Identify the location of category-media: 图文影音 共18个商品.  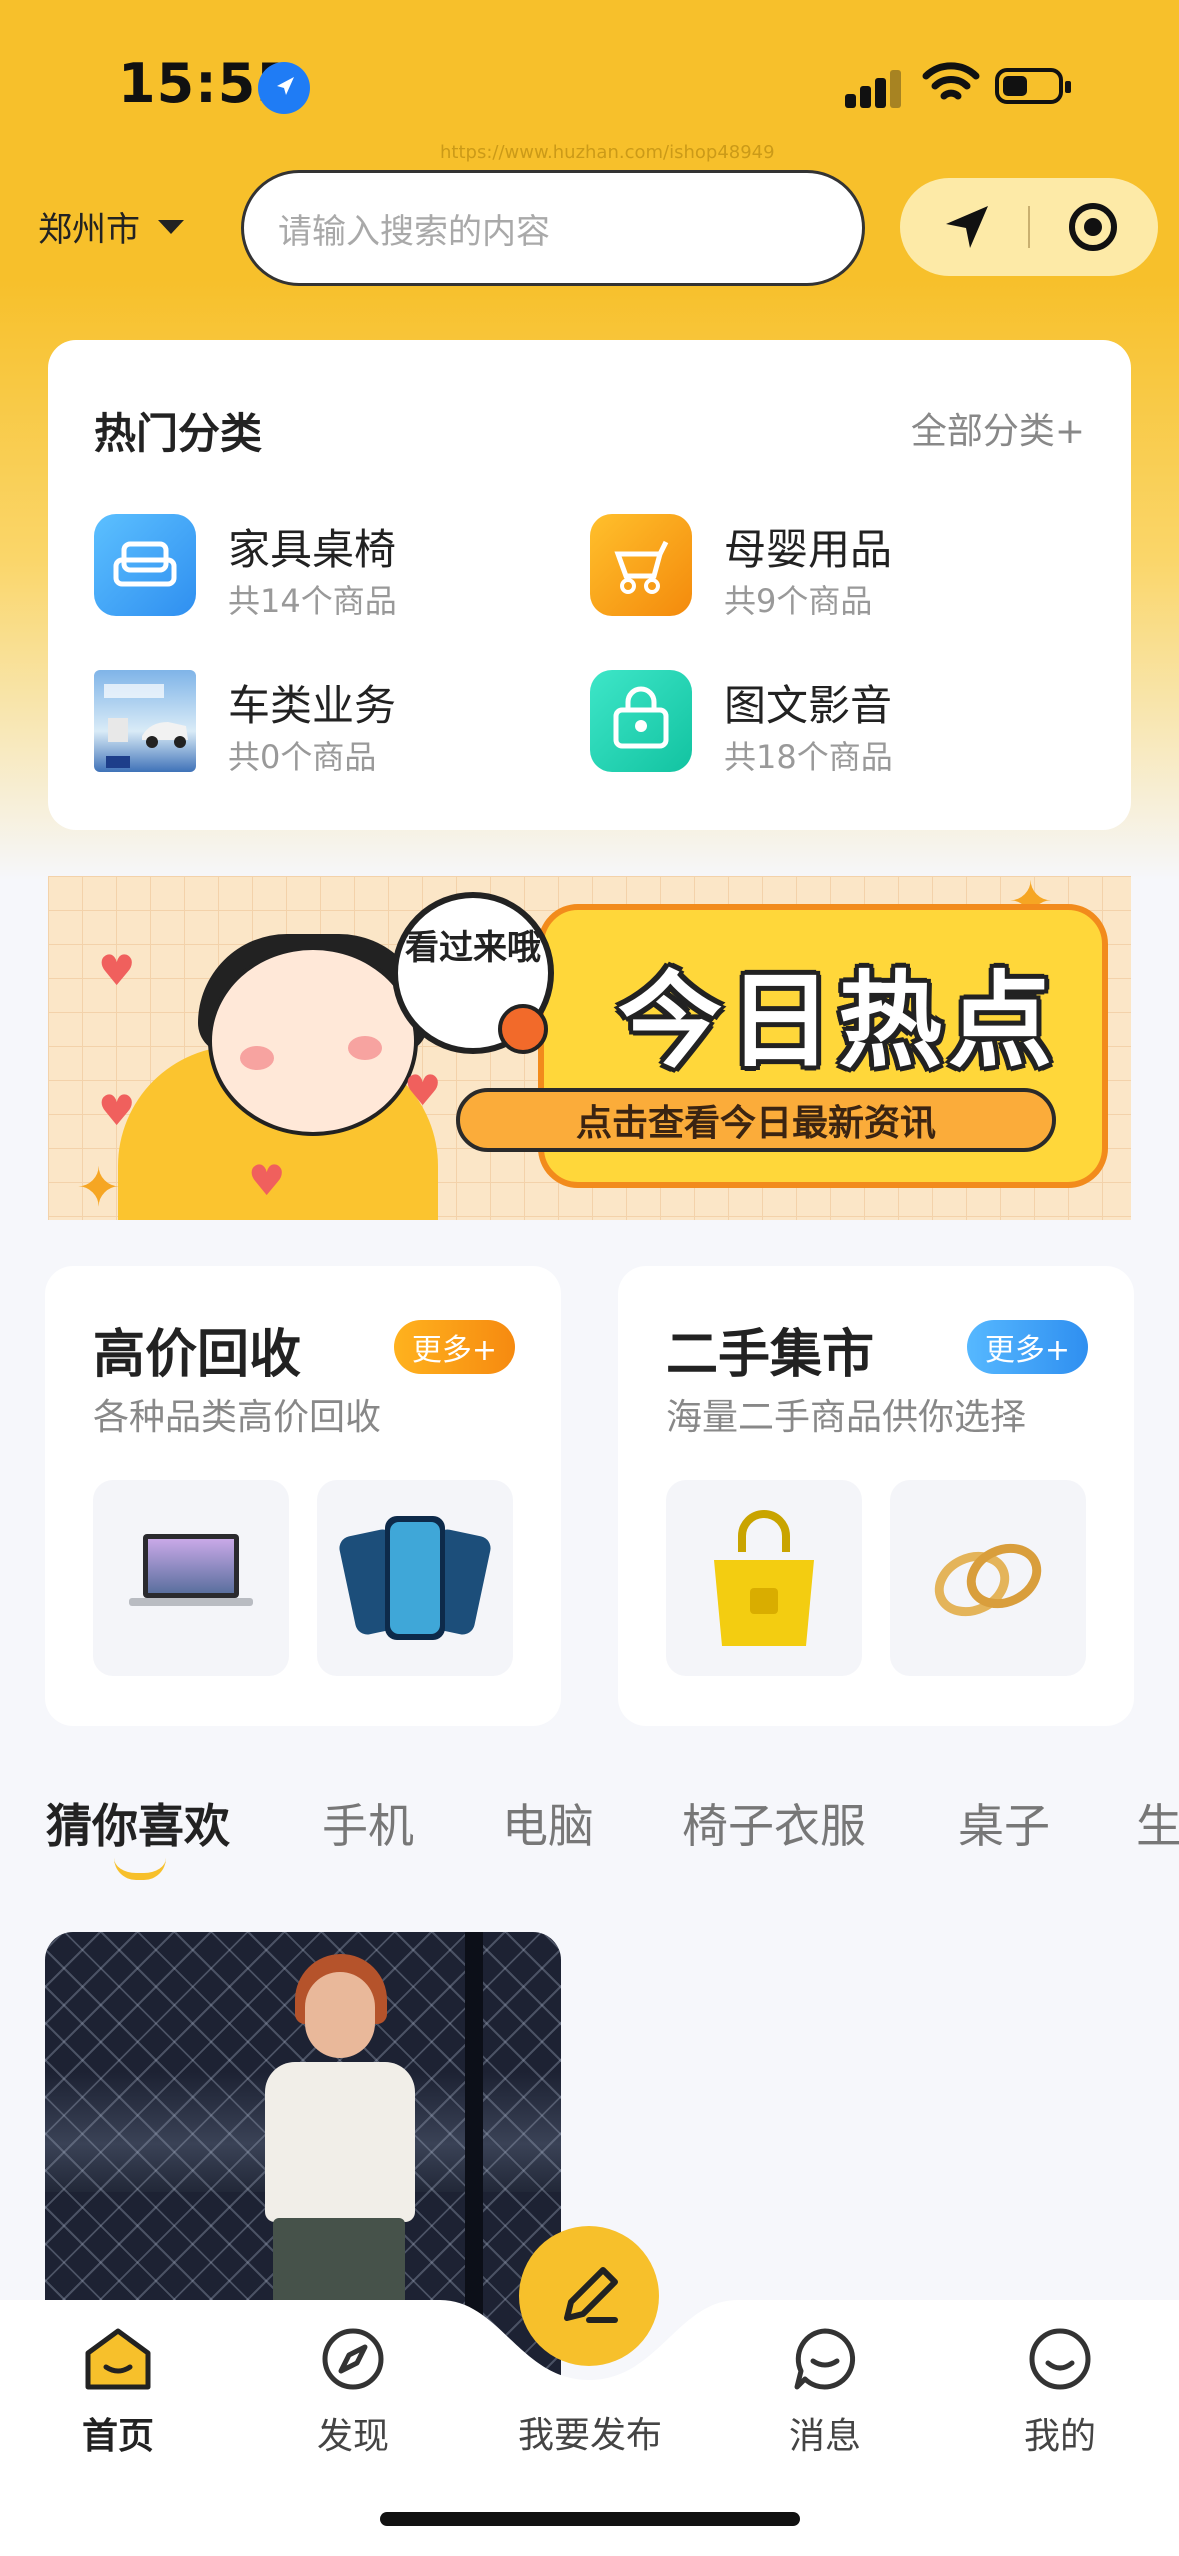
(825, 725).